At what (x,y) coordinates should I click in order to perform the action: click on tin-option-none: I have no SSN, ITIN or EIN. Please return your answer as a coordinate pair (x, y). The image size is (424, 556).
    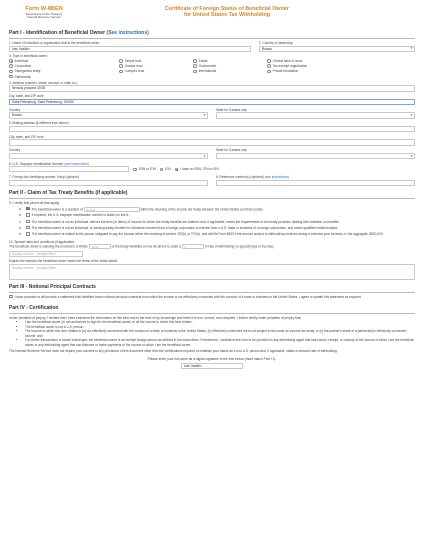
    Looking at the image, I should click on (196, 169).